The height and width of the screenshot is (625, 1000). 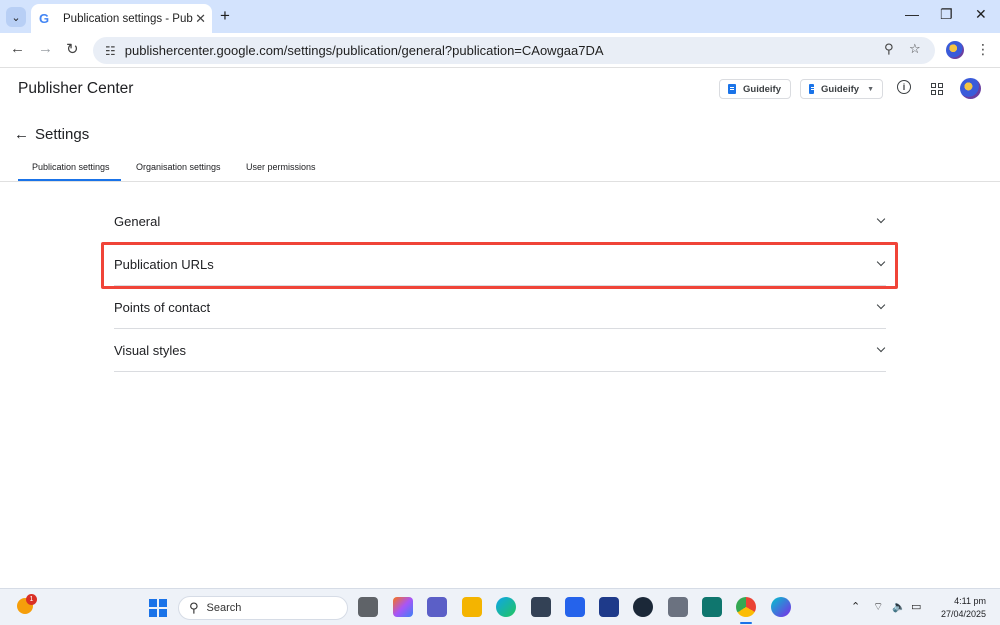 I want to click on search-placeholder: Search, so click(x=224, y=608).